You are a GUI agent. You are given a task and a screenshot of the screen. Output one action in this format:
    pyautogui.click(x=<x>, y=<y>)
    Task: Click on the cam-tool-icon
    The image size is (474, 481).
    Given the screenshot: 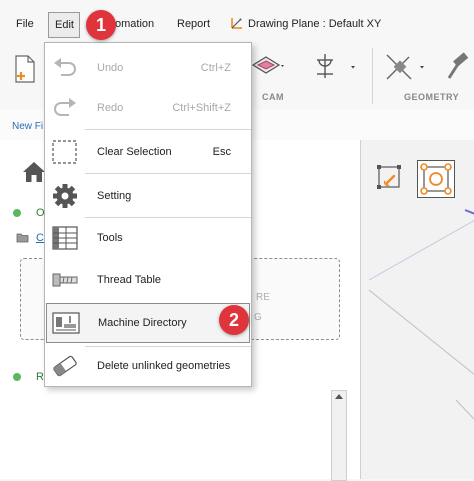 What is the action you would take?
    pyautogui.click(x=337, y=66)
    